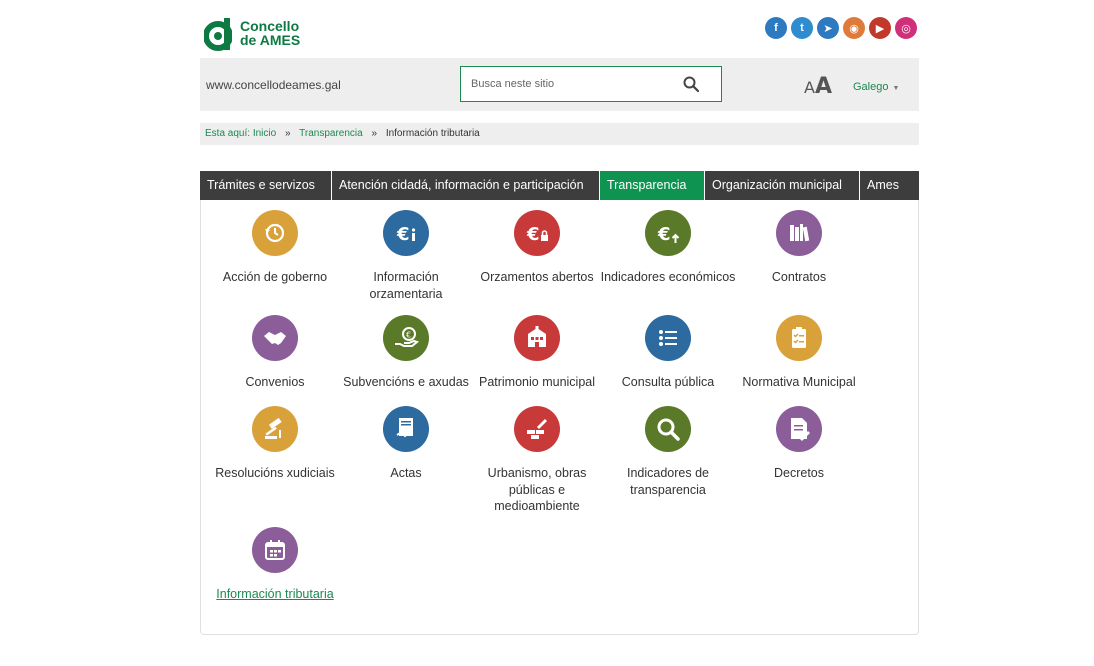 The width and height of the screenshot is (1094, 666). I want to click on building-icon, so click(537, 338).